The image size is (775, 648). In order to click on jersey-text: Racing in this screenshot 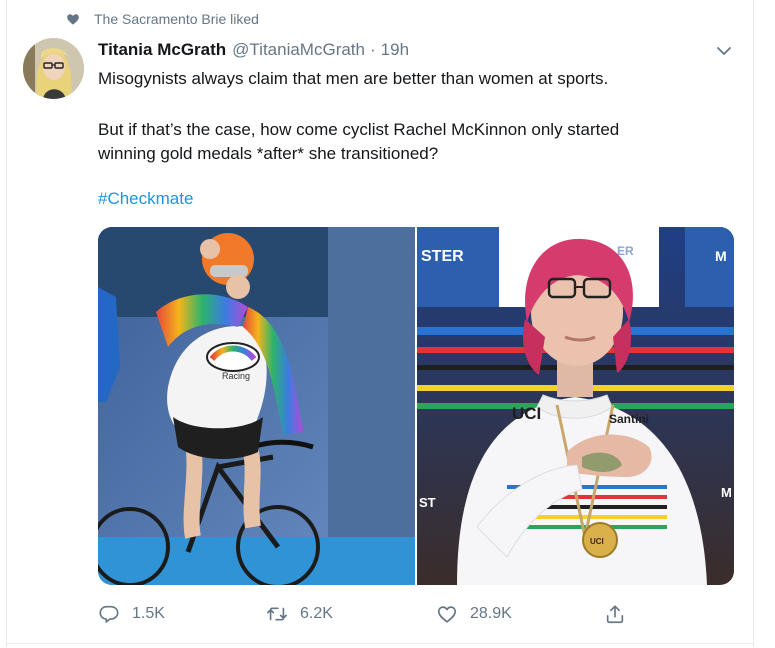, I will do `click(236, 376)`.